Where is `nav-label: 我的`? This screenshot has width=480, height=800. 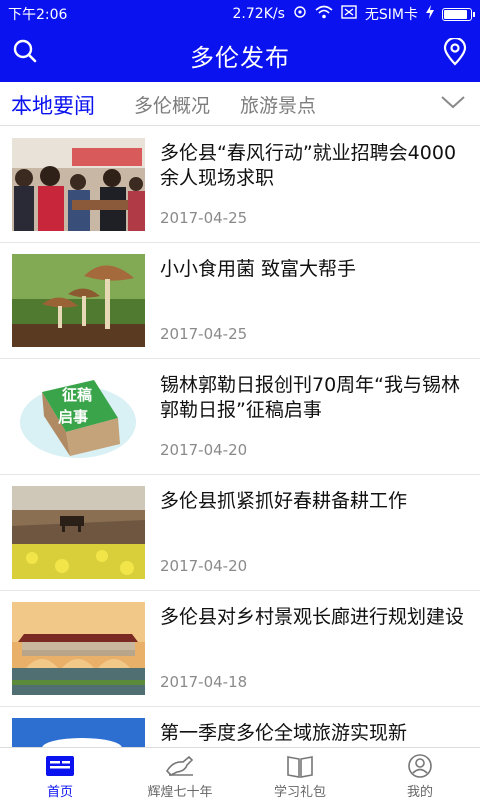 nav-label: 我的 is located at coordinates (419, 792).